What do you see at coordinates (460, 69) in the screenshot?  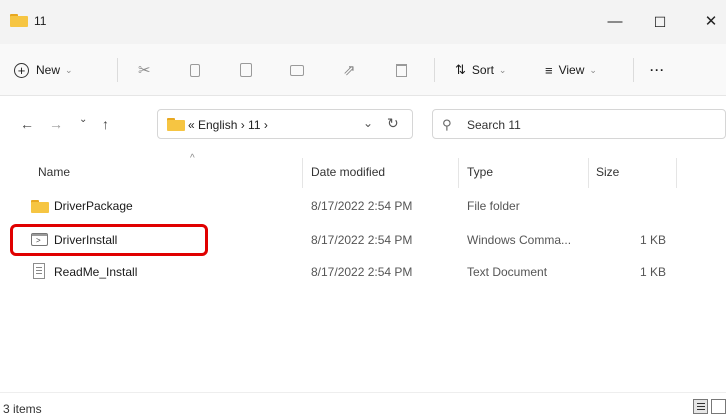 I see `sort-icon: ⇅` at bounding box center [460, 69].